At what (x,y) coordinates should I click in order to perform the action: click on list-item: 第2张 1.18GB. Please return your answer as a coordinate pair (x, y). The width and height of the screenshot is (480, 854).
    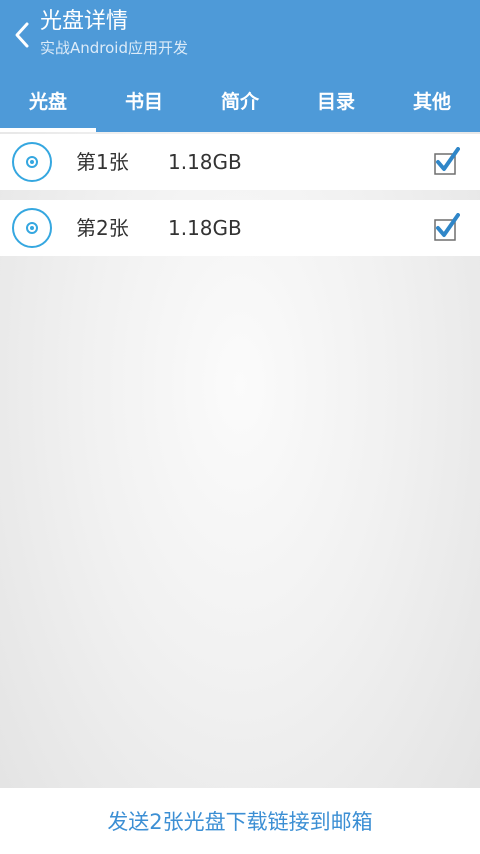
    Looking at the image, I should click on (240, 228).